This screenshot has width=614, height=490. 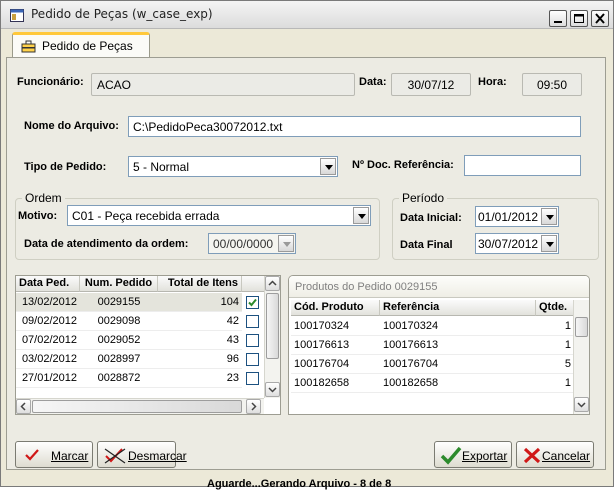 I want to click on cell-ref: 100182658, so click(x=458, y=383).